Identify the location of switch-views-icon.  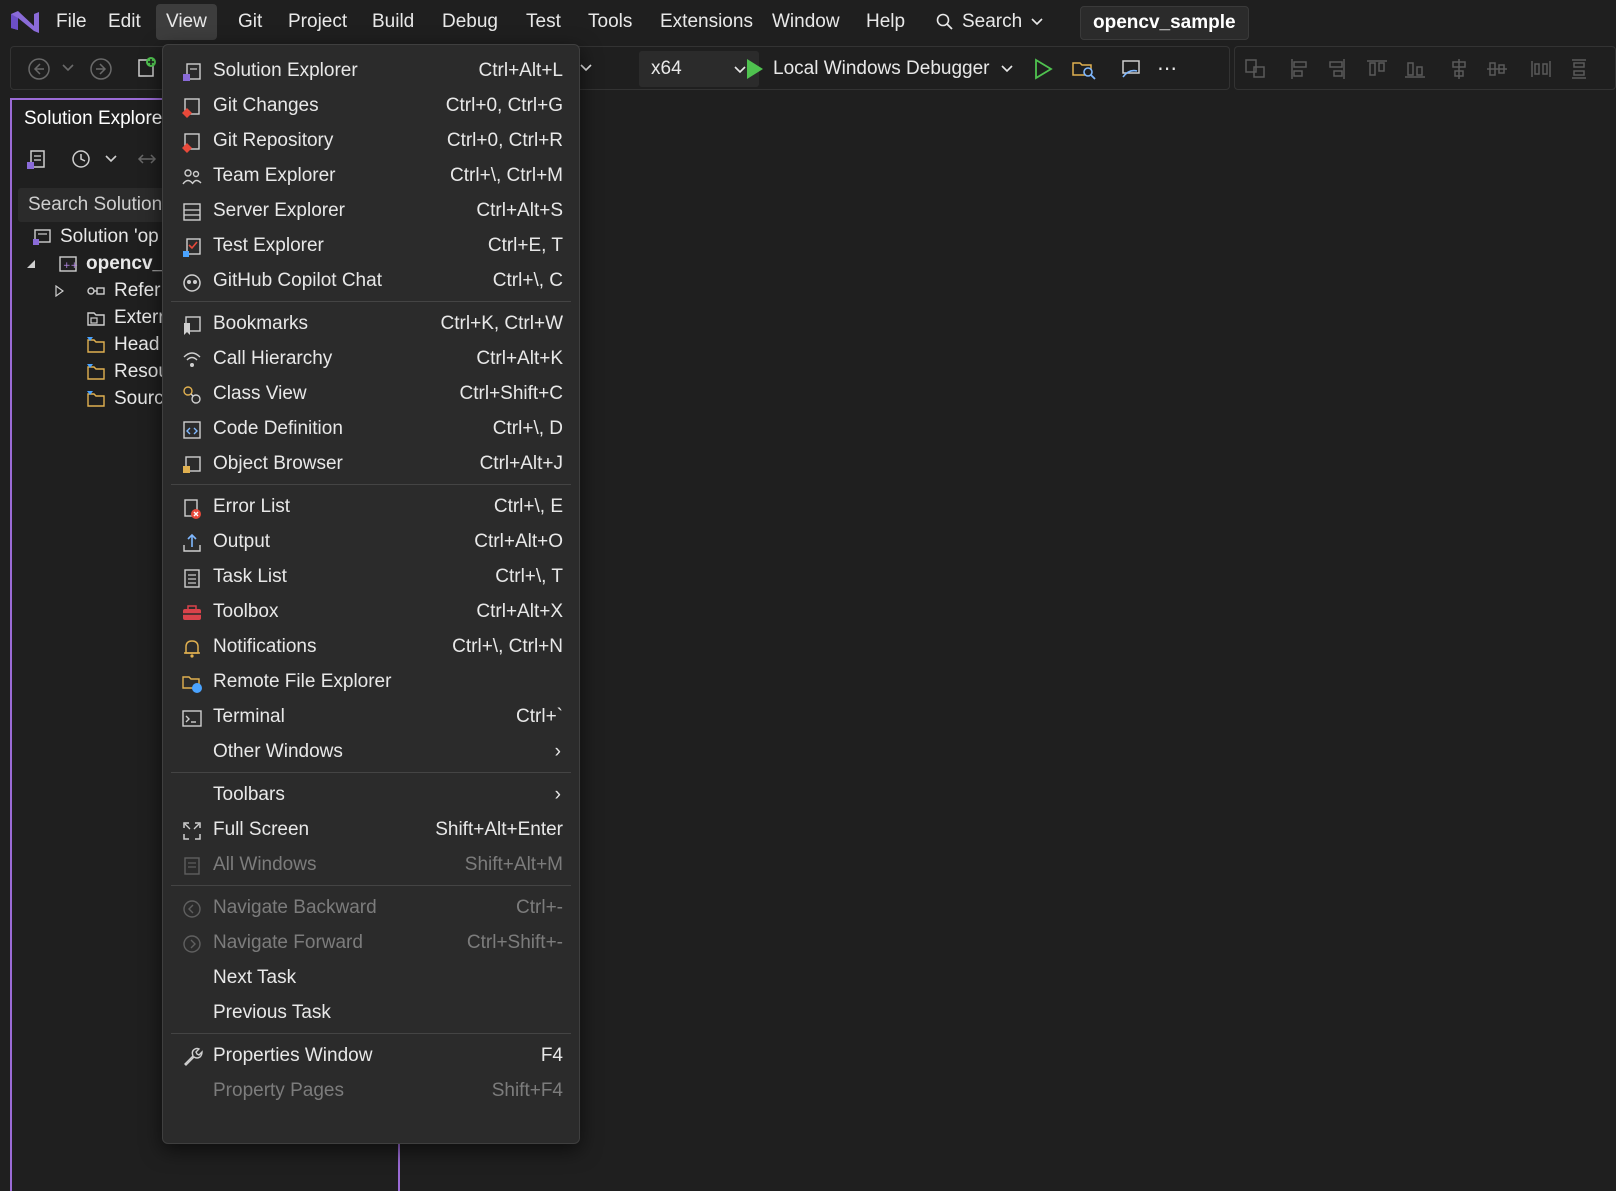
(36, 160).